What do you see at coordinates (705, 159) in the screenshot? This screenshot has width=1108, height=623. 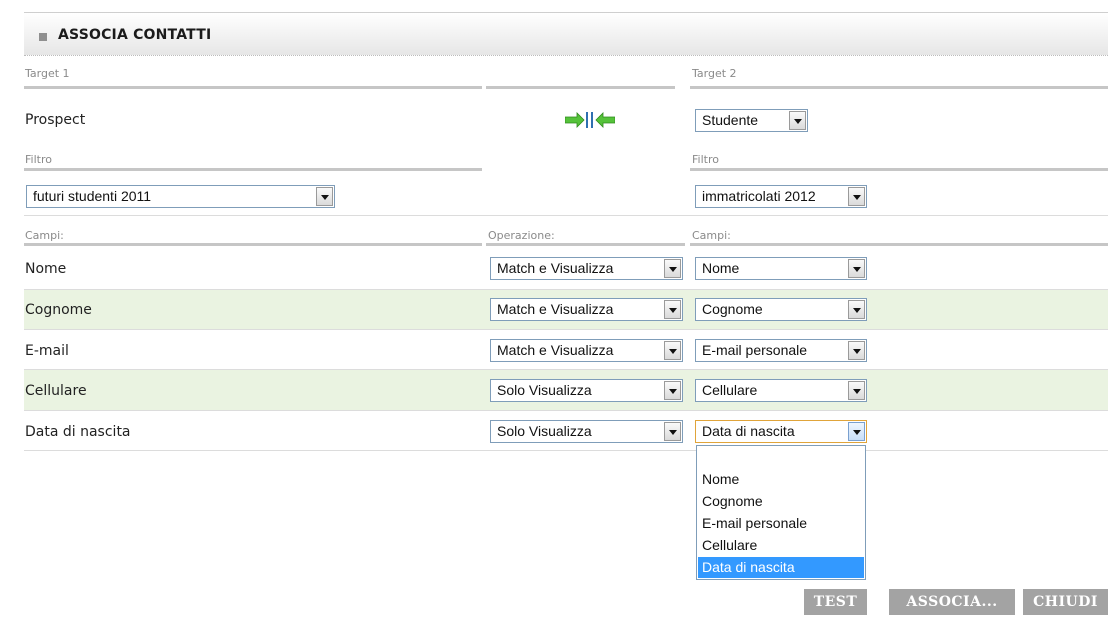 I see `filter2-label: Filtro` at bounding box center [705, 159].